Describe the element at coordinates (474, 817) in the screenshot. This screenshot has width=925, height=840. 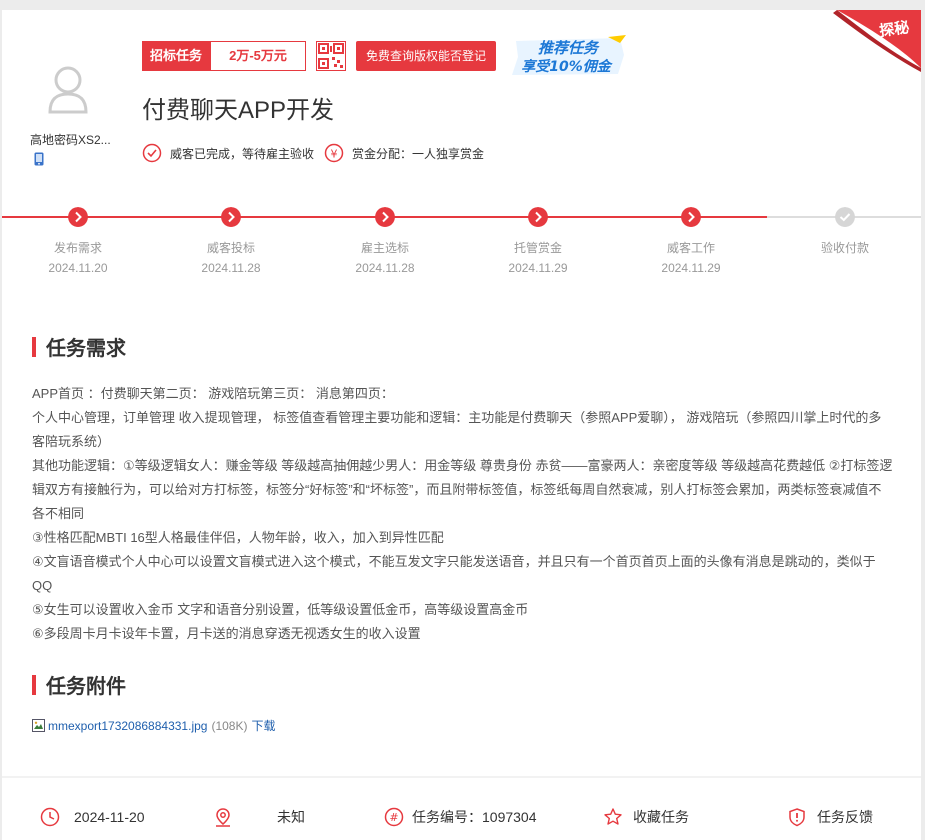
I see `footer-task-number-text: 任务编号：1097304` at that location.